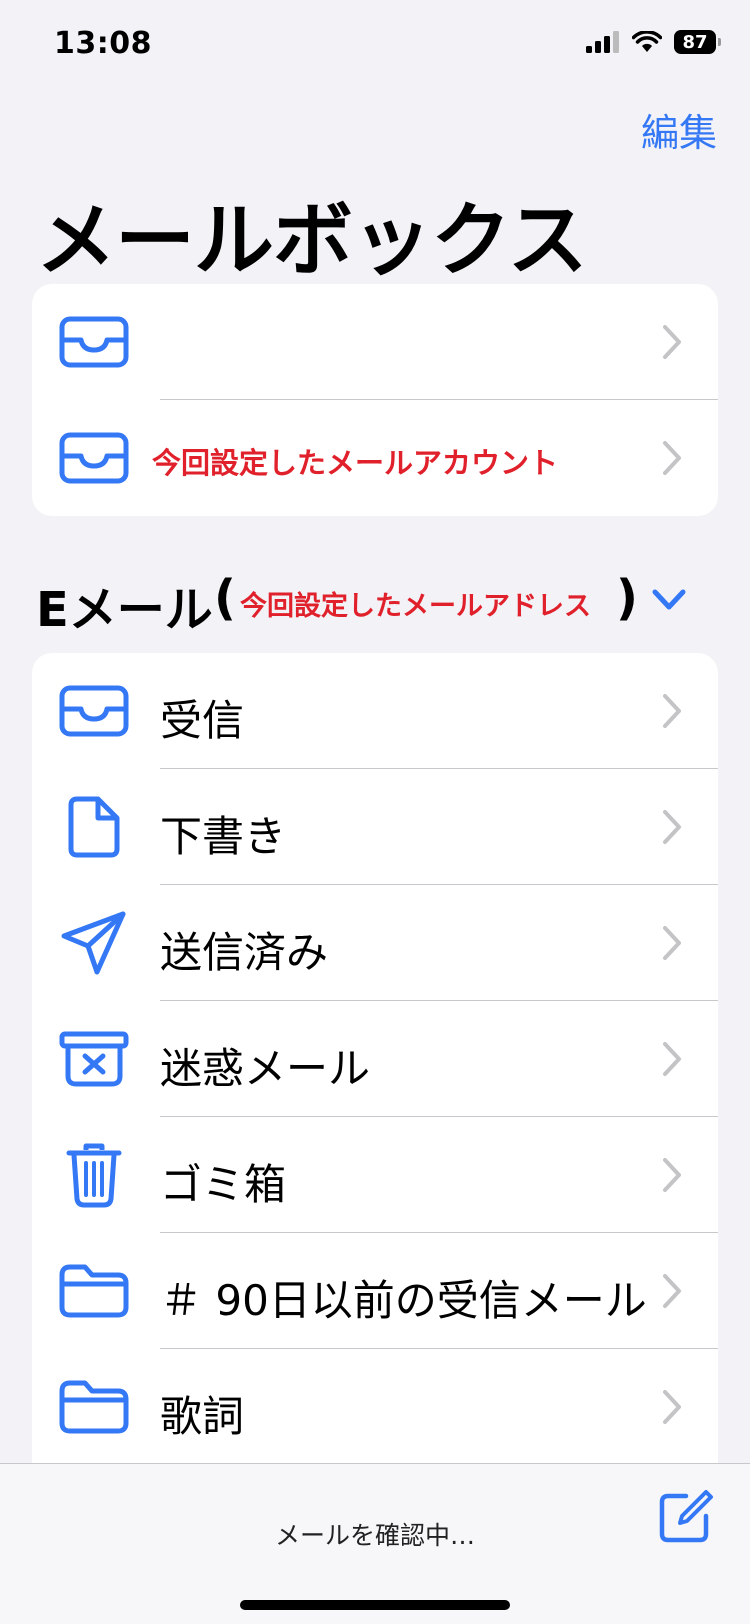 Image resolution: width=750 pixels, height=1624 pixels. Describe the element at coordinates (244, 952) in the screenshot. I see `folder-label: 送信済み` at that location.